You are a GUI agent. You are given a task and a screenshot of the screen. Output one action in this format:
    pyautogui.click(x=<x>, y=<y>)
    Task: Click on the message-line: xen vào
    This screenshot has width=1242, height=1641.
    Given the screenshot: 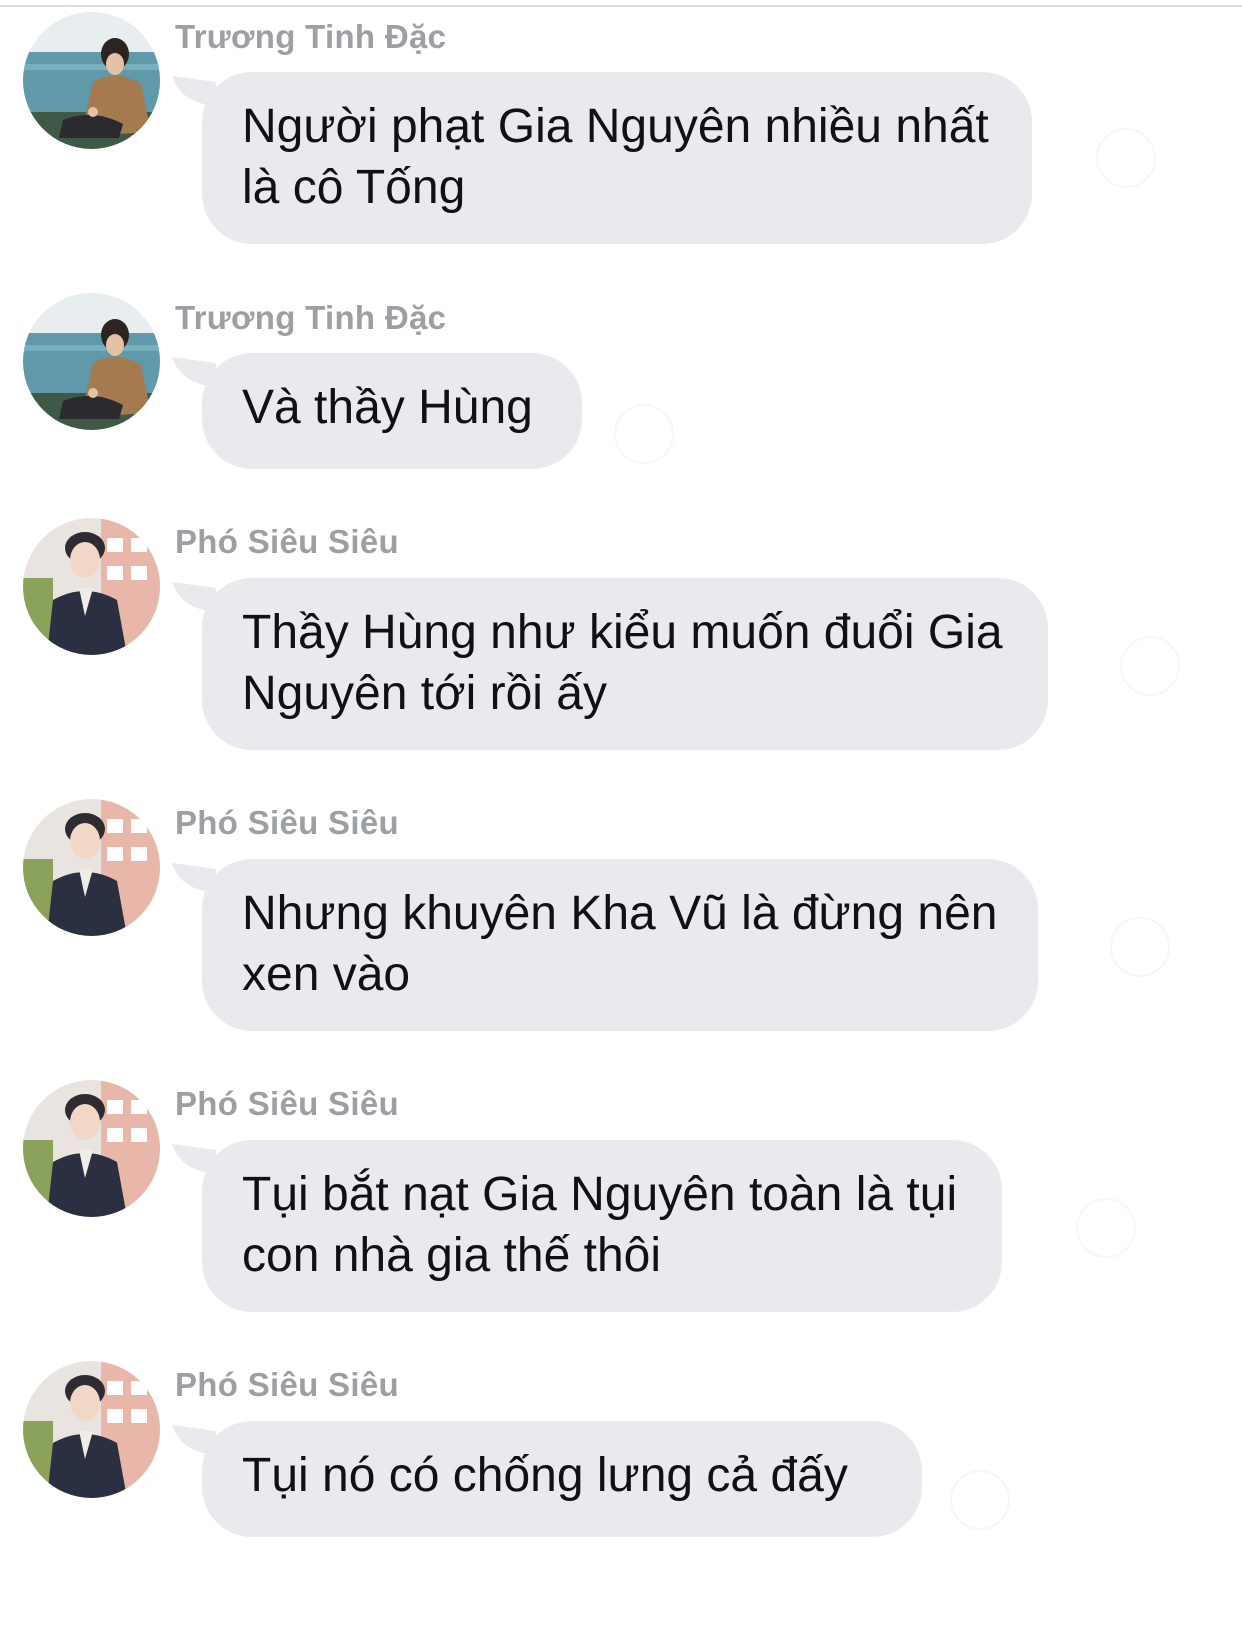 What is the action you would take?
    pyautogui.click(x=326, y=974)
    